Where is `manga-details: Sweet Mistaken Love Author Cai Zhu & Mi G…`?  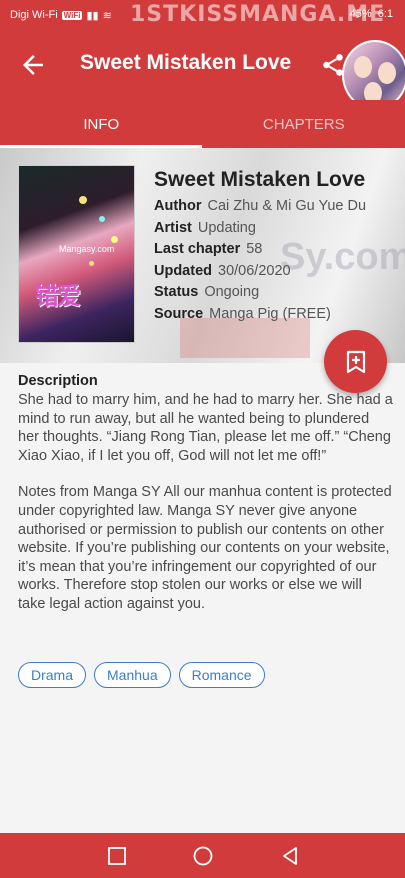 manga-details: Sweet Mistaken Love Author Cai Zhu & Mi G… is located at coordinates (279, 246).